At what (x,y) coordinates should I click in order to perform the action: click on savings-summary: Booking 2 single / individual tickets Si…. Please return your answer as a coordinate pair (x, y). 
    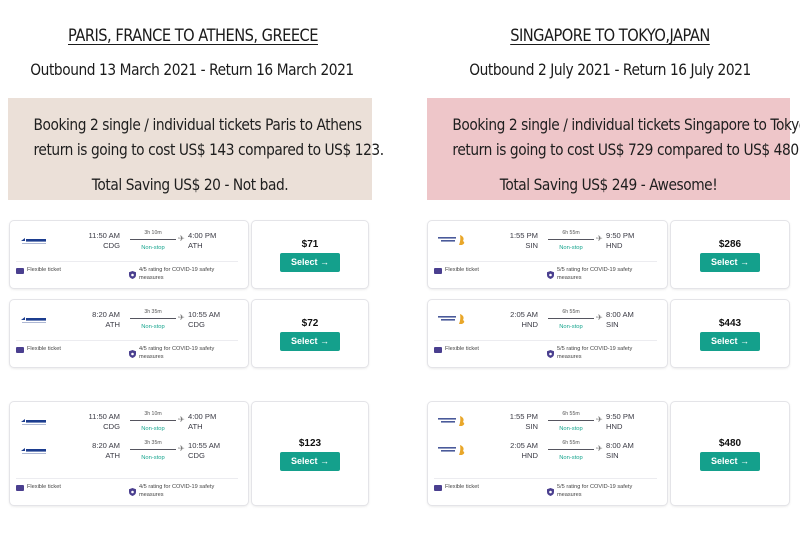
    Looking at the image, I should click on (613, 149).